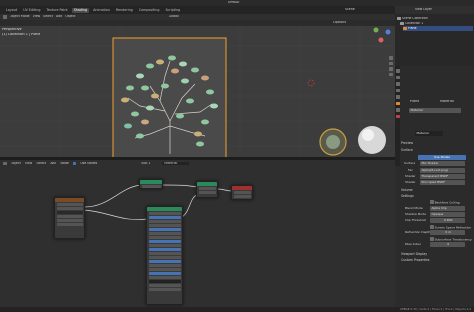 The height and width of the screenshot is (312, 474). I want to click on custom-properties-section: Custom Properties, so click(415, 260).